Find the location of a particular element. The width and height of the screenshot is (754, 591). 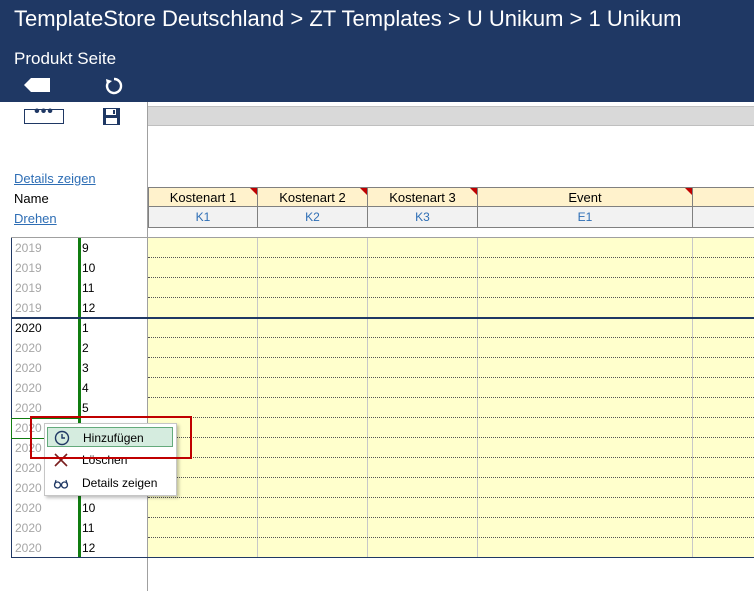

name-label: Name is located at coordinates (31, 198).